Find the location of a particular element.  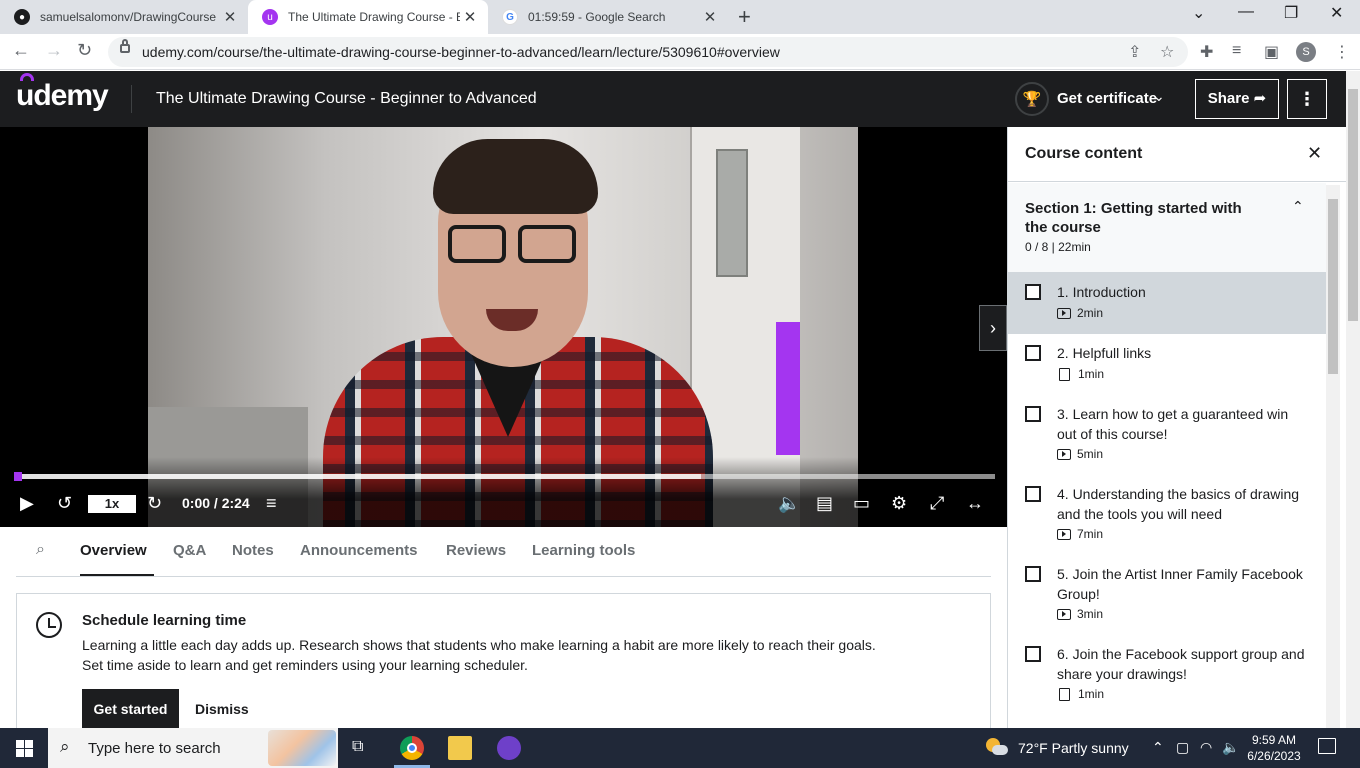

browser-tab-github: ● samuelsalomonv/DrawingCourse ✕ is located at coordinates (124, 17).